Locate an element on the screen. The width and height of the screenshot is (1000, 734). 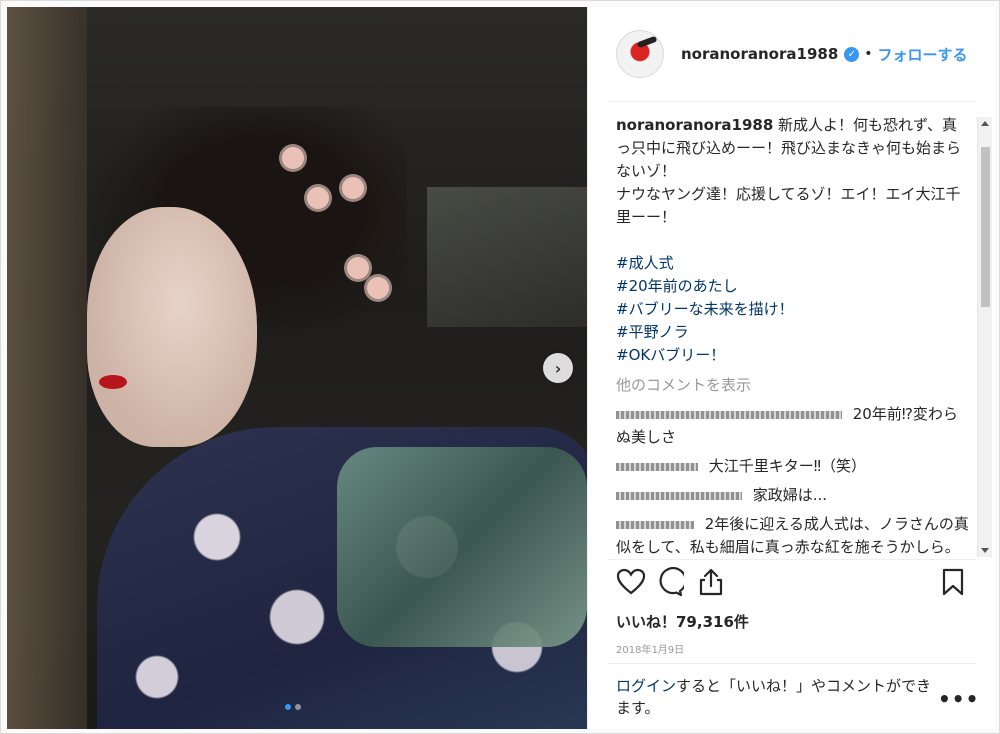
post-header: noranoranora1988 ✓ • フォローする is located at coordinates (792, 54).